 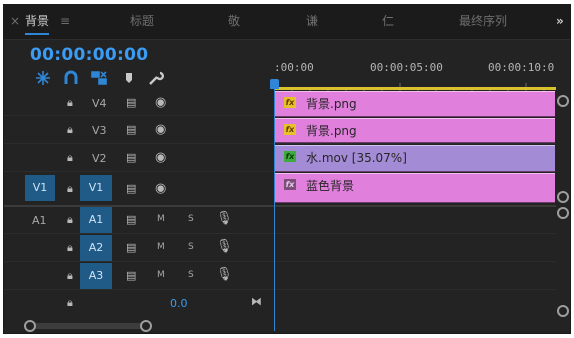 I want to click on ruler-label-0: :00:00, so click(x=294, y=67).